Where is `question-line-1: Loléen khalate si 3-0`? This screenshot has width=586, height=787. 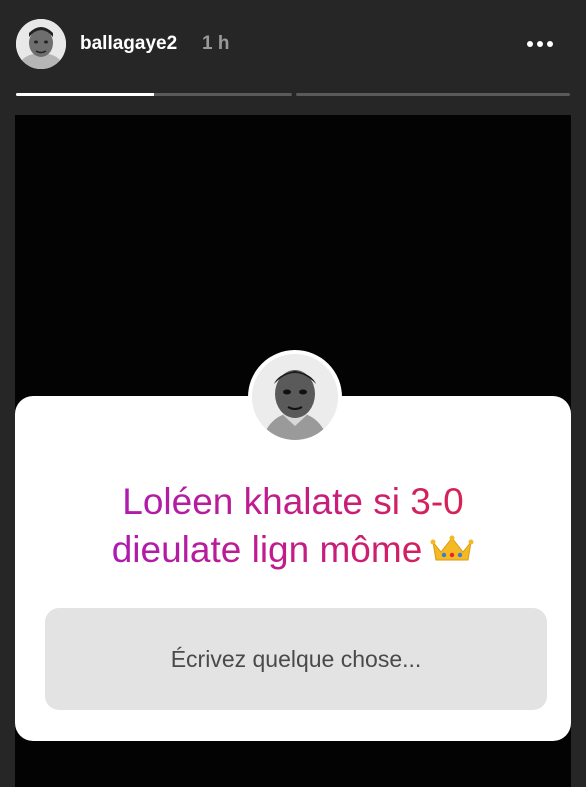 question-line-1: Loléen khalate si 3-0 is located at coordinates (293, 501).